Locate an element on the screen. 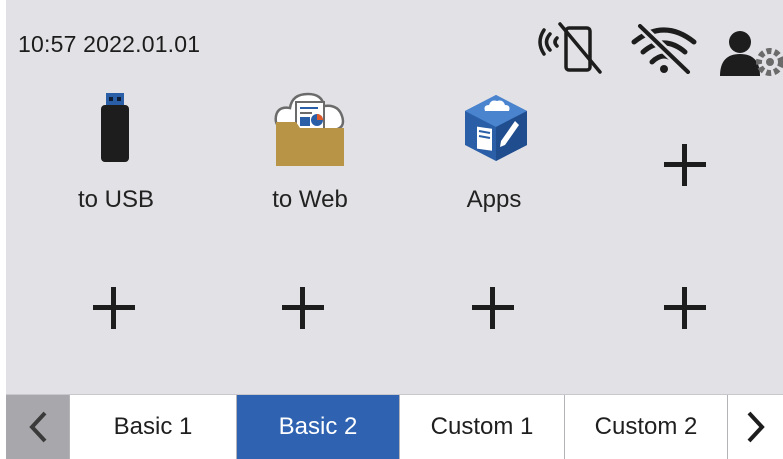  tab-basic-1: Basic 1 is located at coordinates (152, 427).